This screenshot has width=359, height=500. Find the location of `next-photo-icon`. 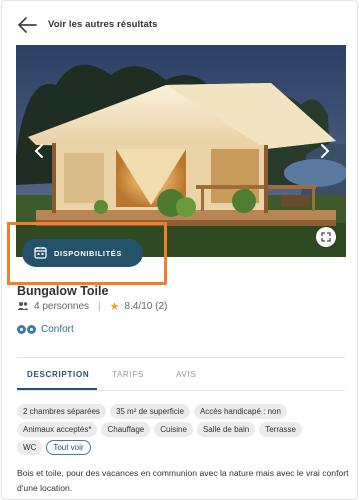

next-photo-icon is located at coordinates (324, 151).